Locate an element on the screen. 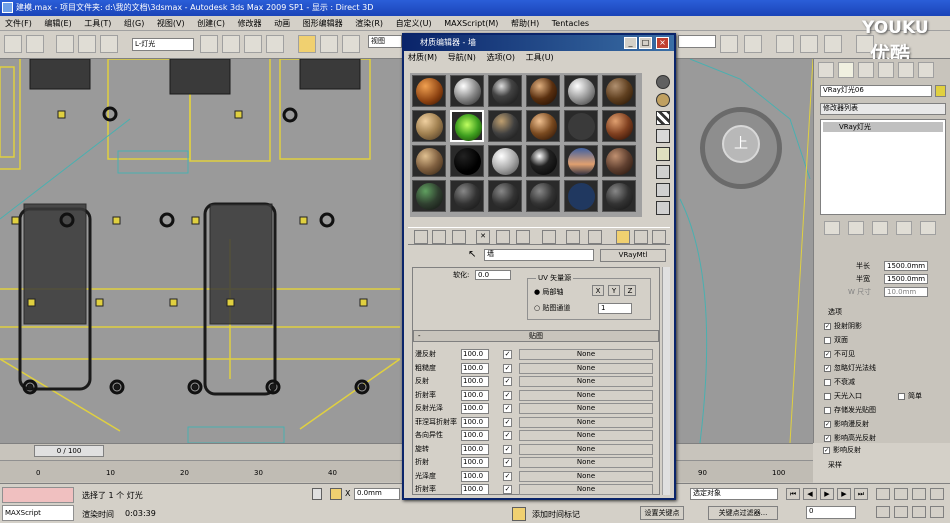  me-menu-utilities: 工具(U) is located at coordinates (540, 57).